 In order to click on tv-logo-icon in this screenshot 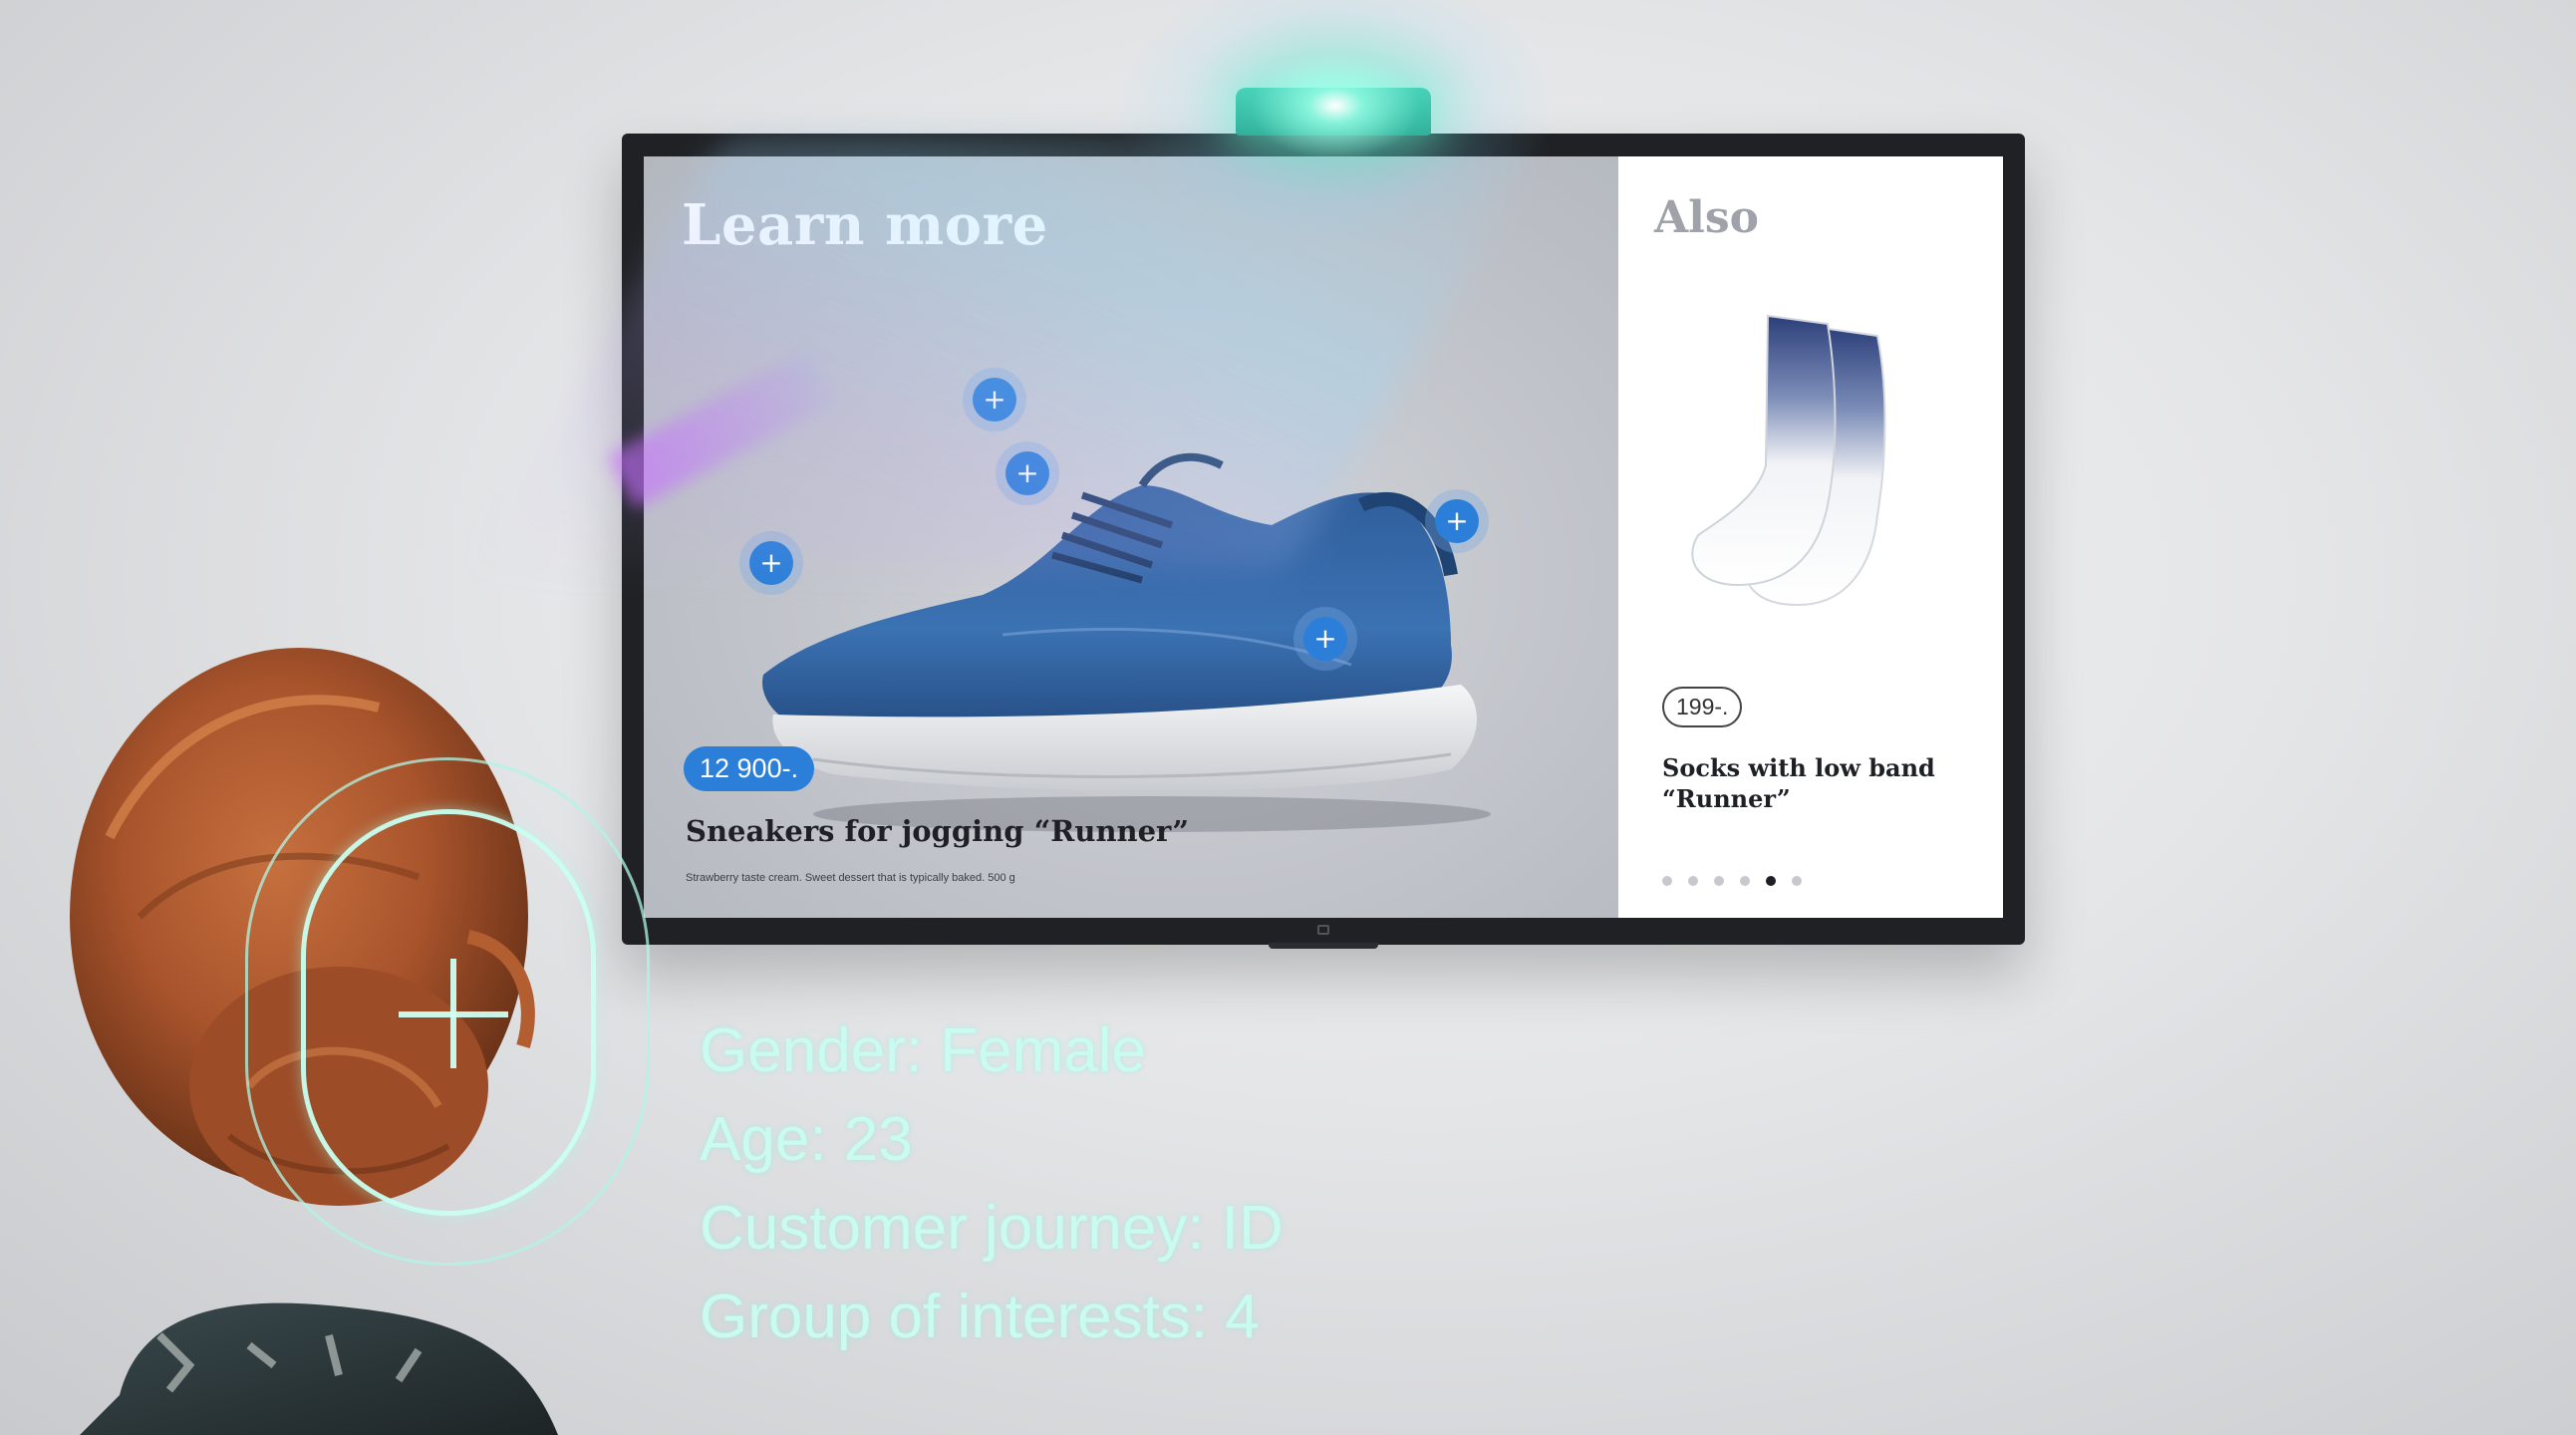, I will do `click(1323, 930)`.